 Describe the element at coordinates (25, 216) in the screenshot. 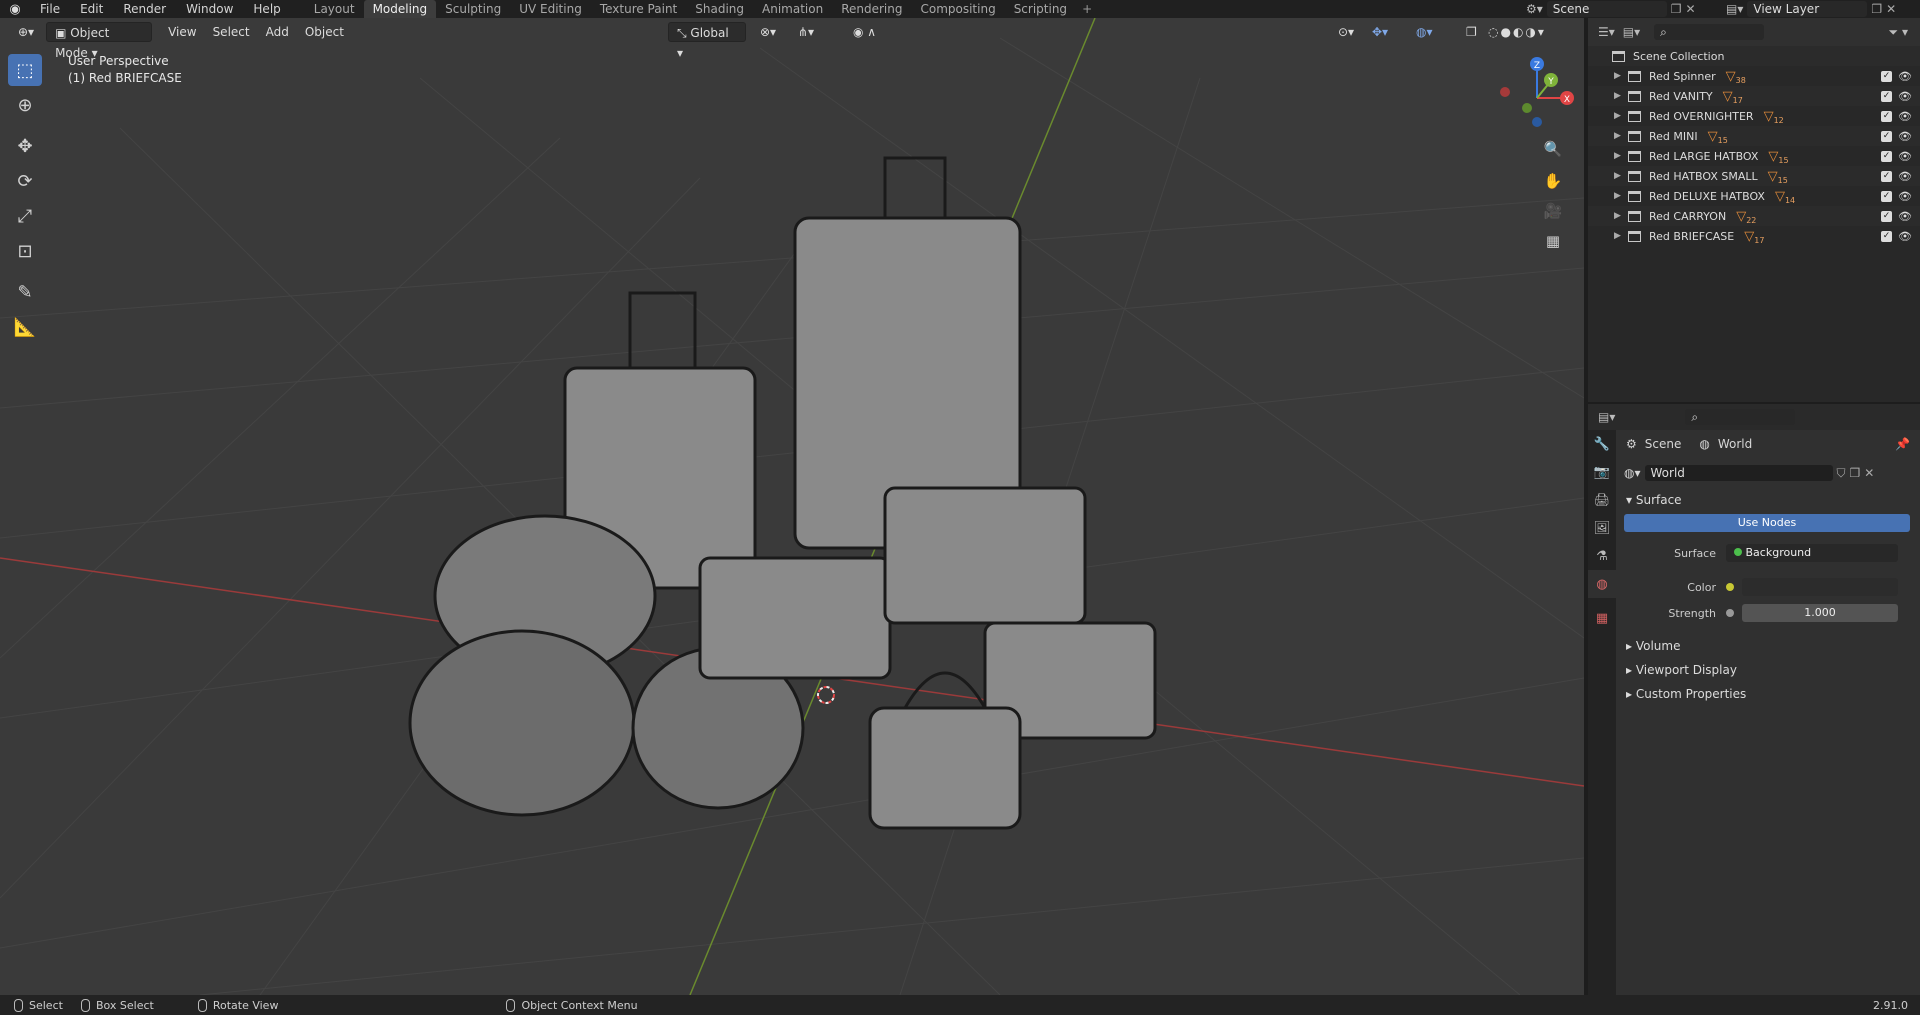

I see `scale-tool-icon: ⤢` at that location.